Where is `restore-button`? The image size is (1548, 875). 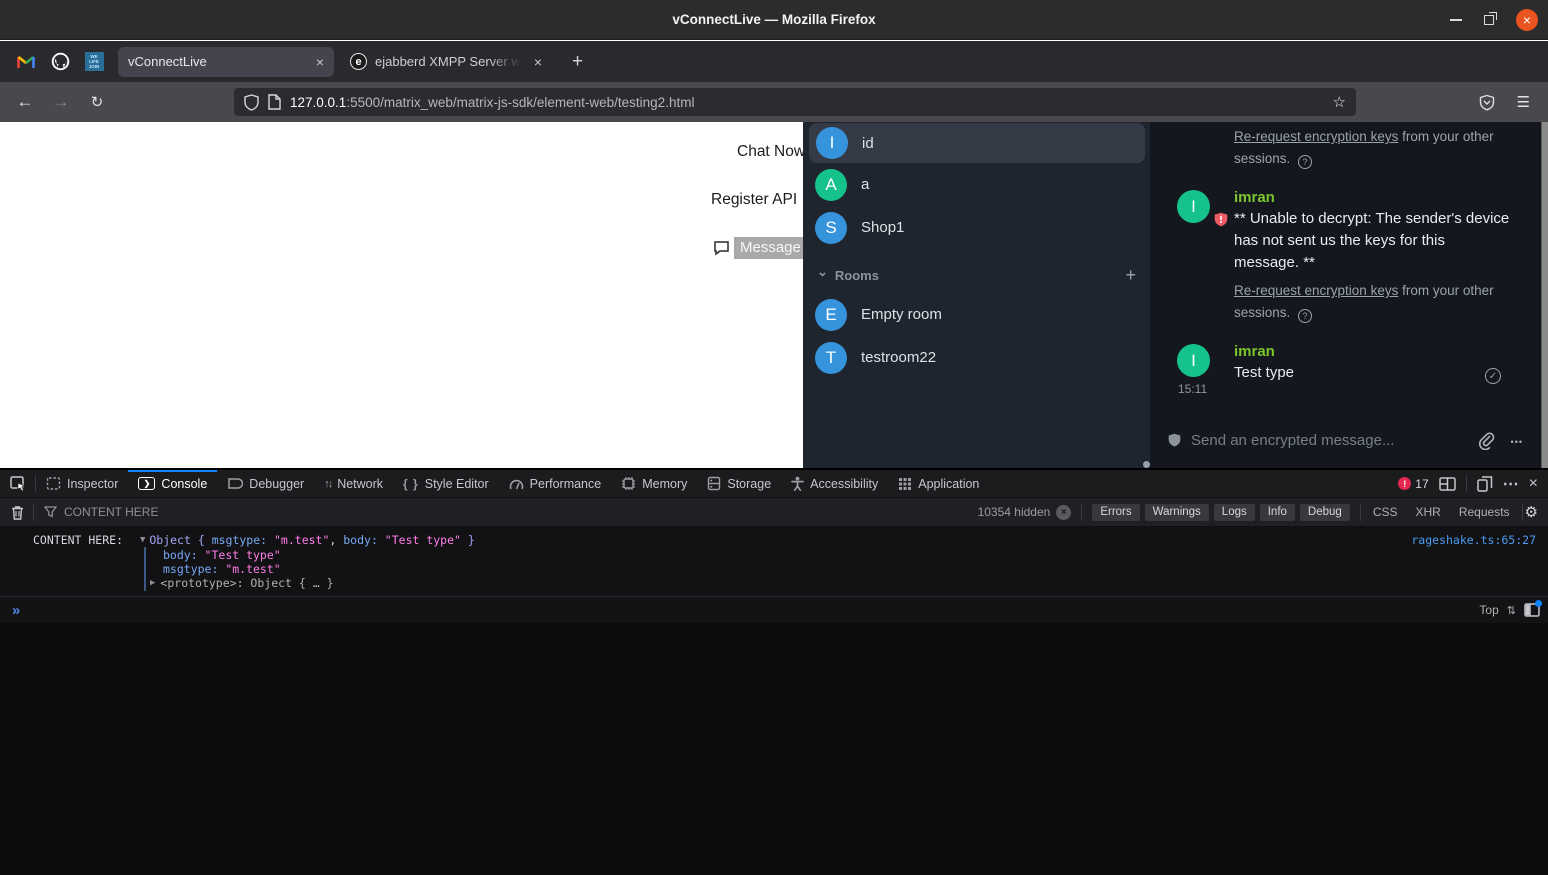
restore-button is located at coordinates (1490, 18).